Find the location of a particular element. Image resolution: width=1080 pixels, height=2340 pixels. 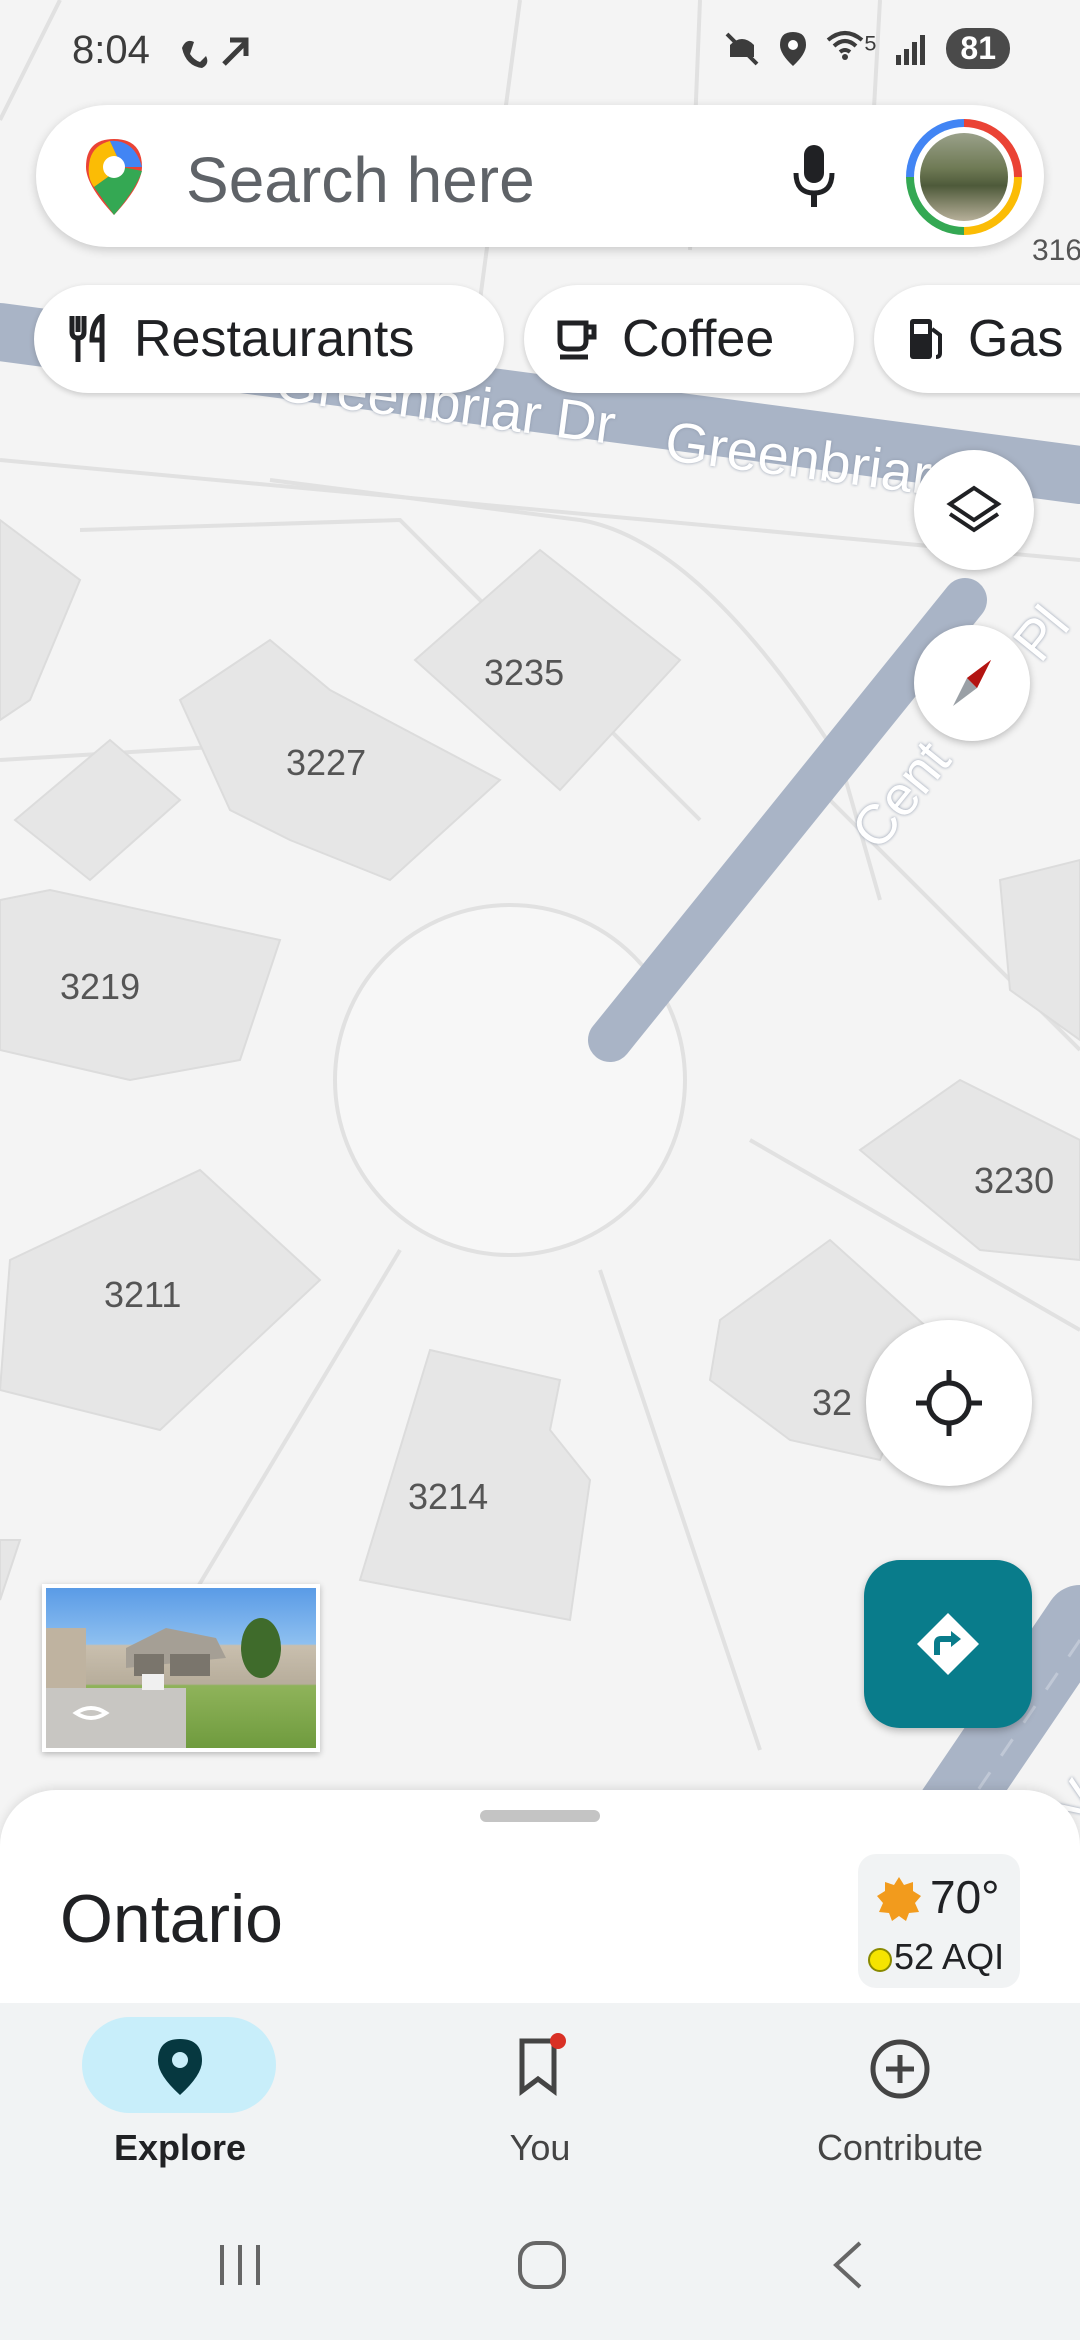

status-right-icons: 5 81 is located at coordinates (867, 48).